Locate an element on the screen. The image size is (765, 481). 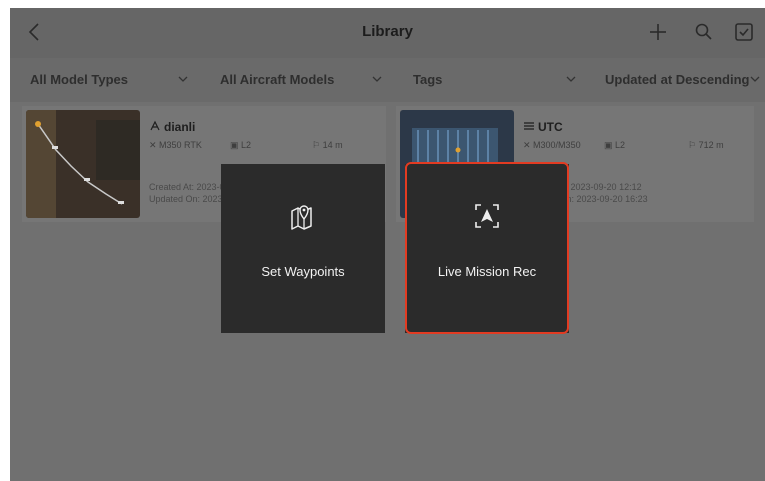
route-distance: ⚐ 14 m is located at coordinates (327, 145).